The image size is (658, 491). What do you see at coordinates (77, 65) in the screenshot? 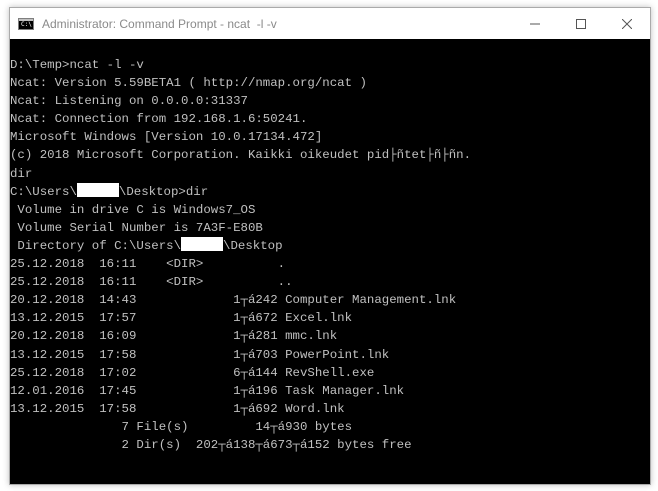
I see `console-line: D:\Temp>ncat -l -v` at bounding box center [77, 65].